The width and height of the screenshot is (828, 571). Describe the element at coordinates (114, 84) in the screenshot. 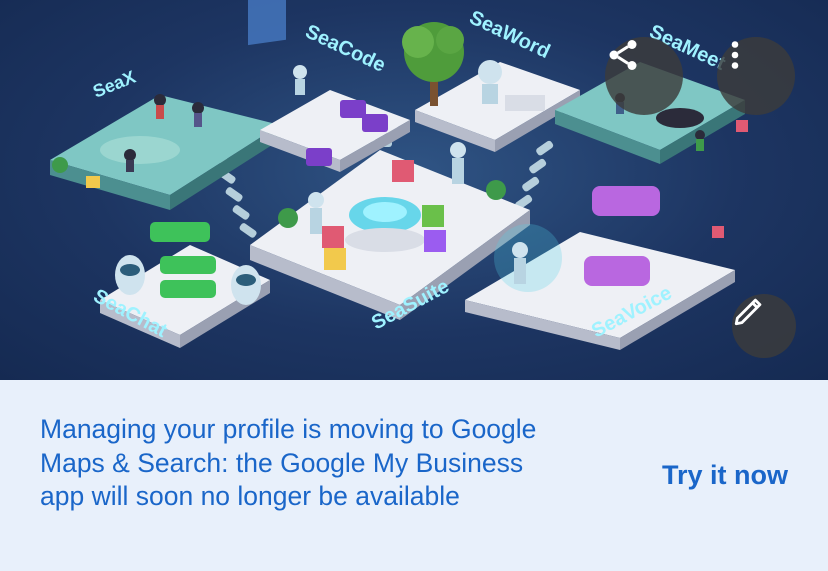

I see `seax-label: SeaX` at that location.